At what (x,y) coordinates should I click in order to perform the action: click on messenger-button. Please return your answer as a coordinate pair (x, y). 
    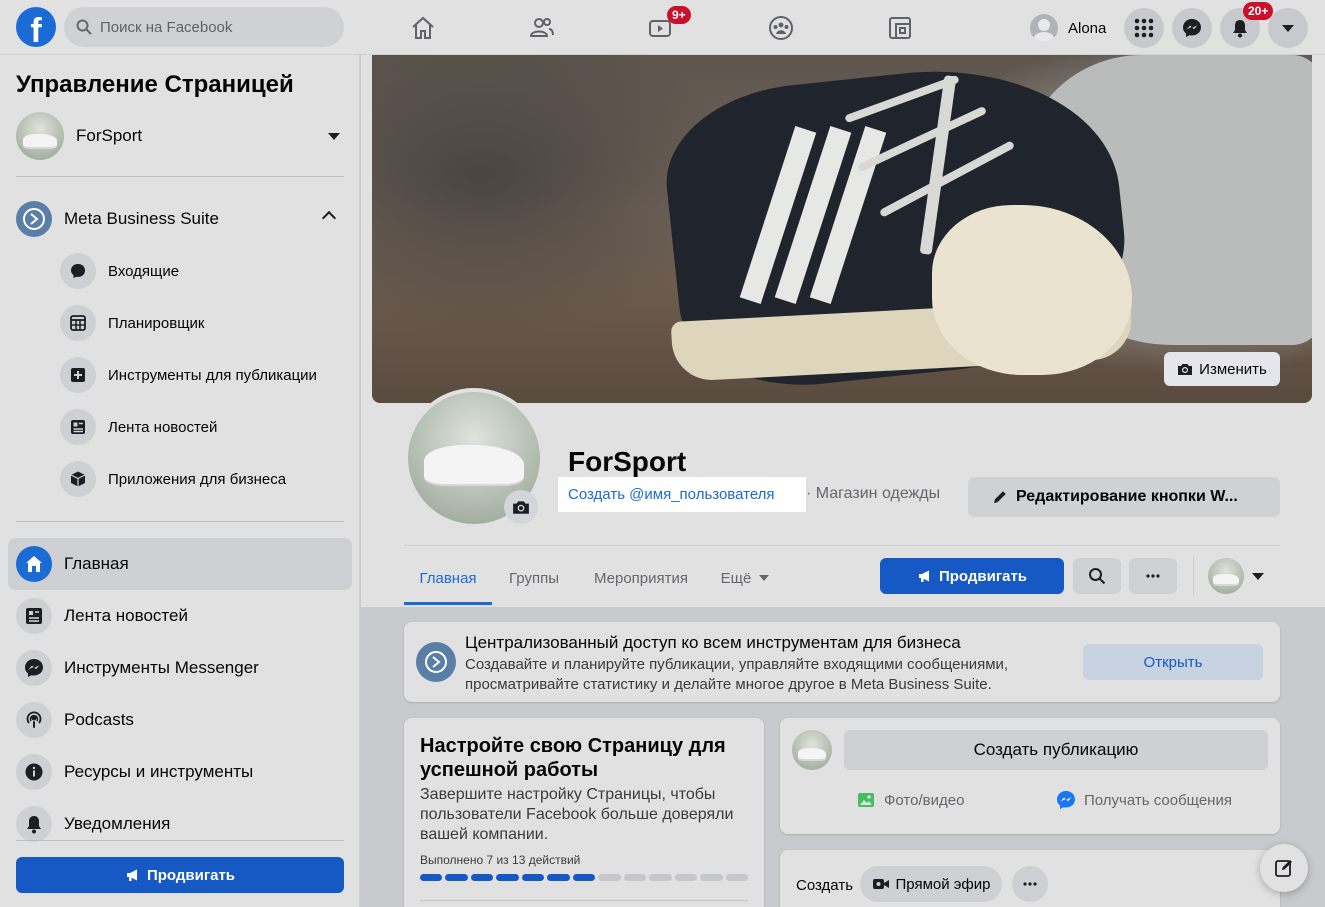
    Looking at the image, I should click on (1192, 28).